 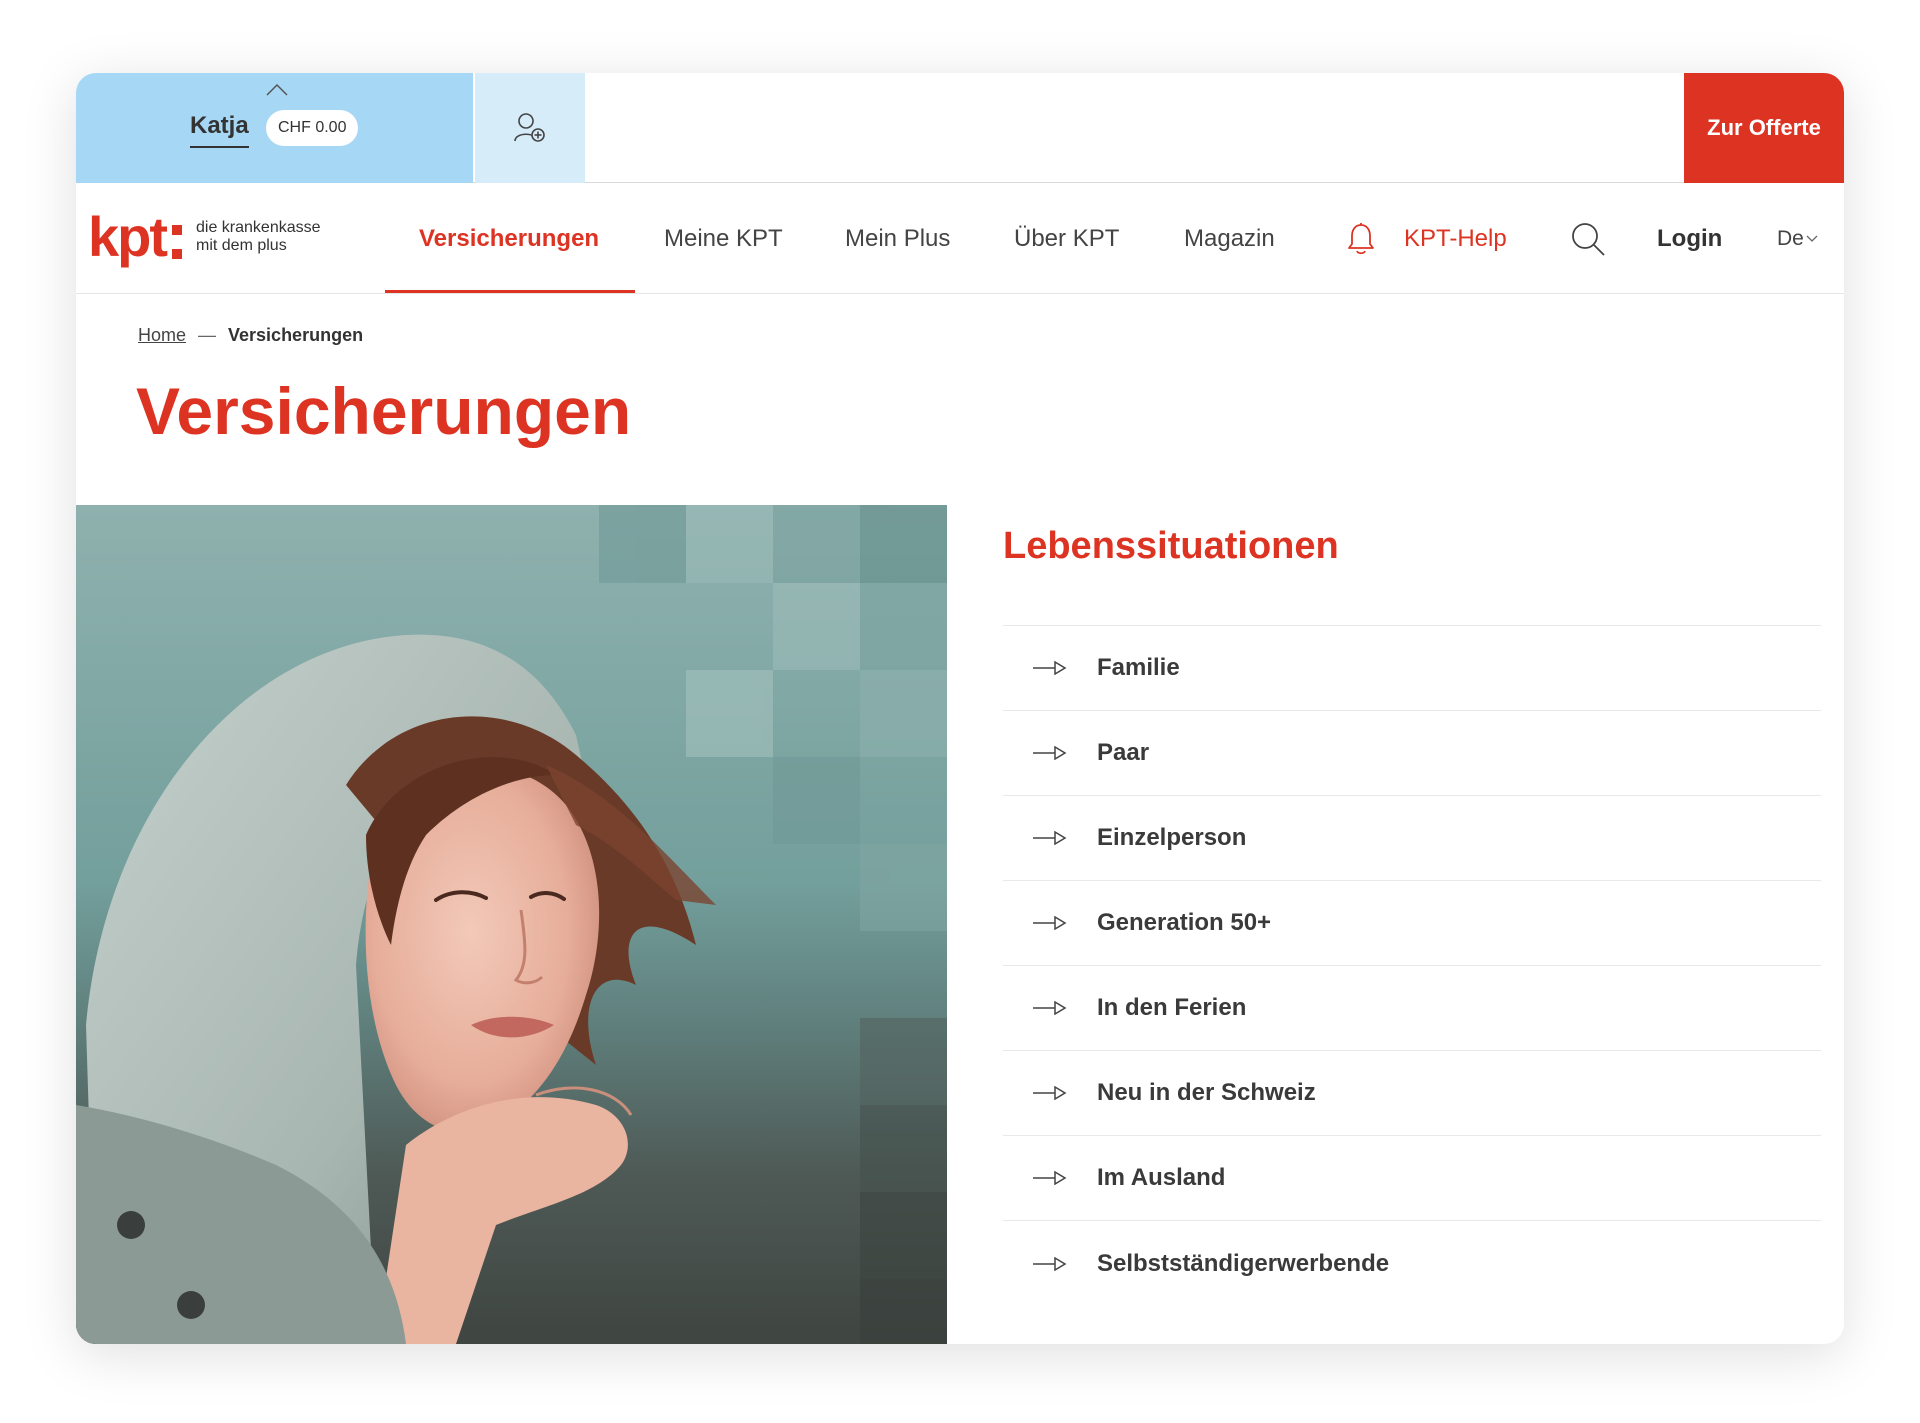 I want to click on active-tab-indicator, so click(x=510, y=291).